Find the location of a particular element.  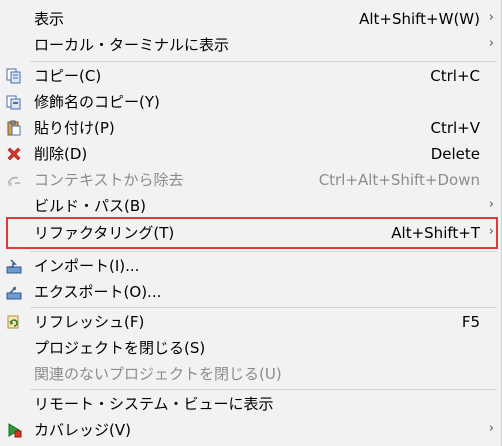

menu-item-label: ローカル・ターミナルに表示 is located at coordinates (132, 45).